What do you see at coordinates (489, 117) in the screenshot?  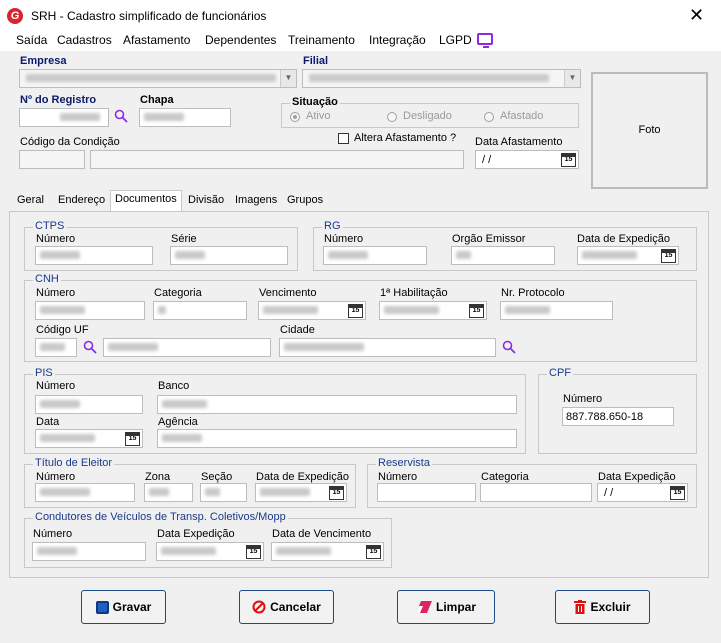 I see `situacao-afastado-radio` at bounding box center [489, 117].